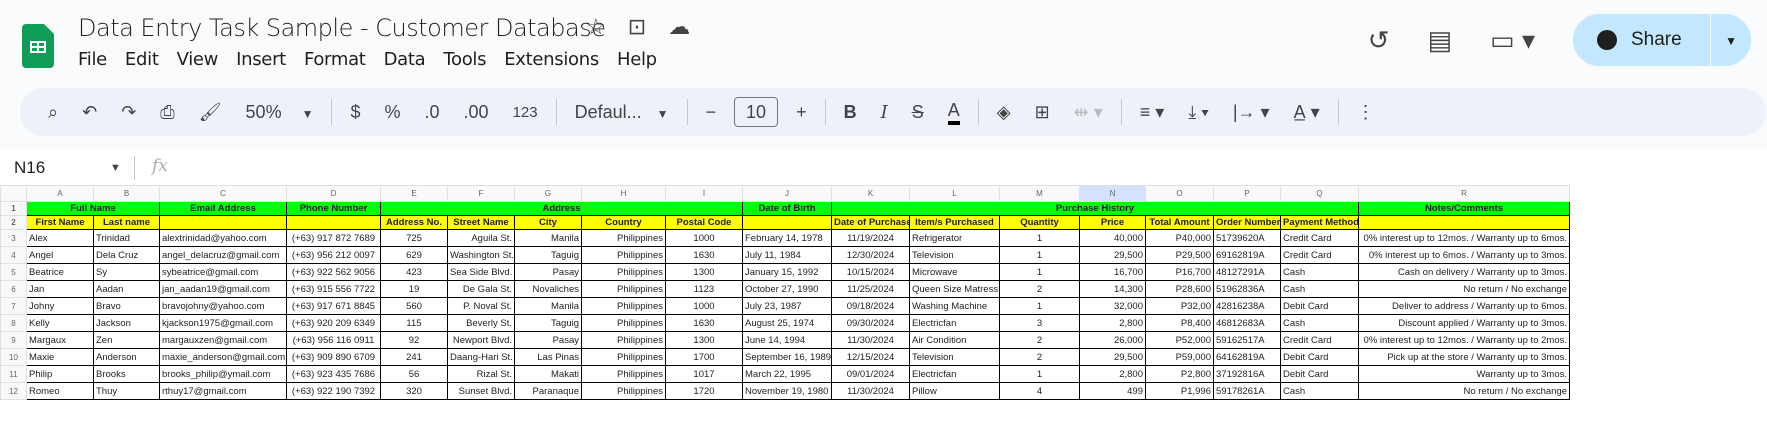 Image resolution: width=1767 pixels, height=421 pixels. I want to click on cell-q6: Cash, so click(1319, 289).